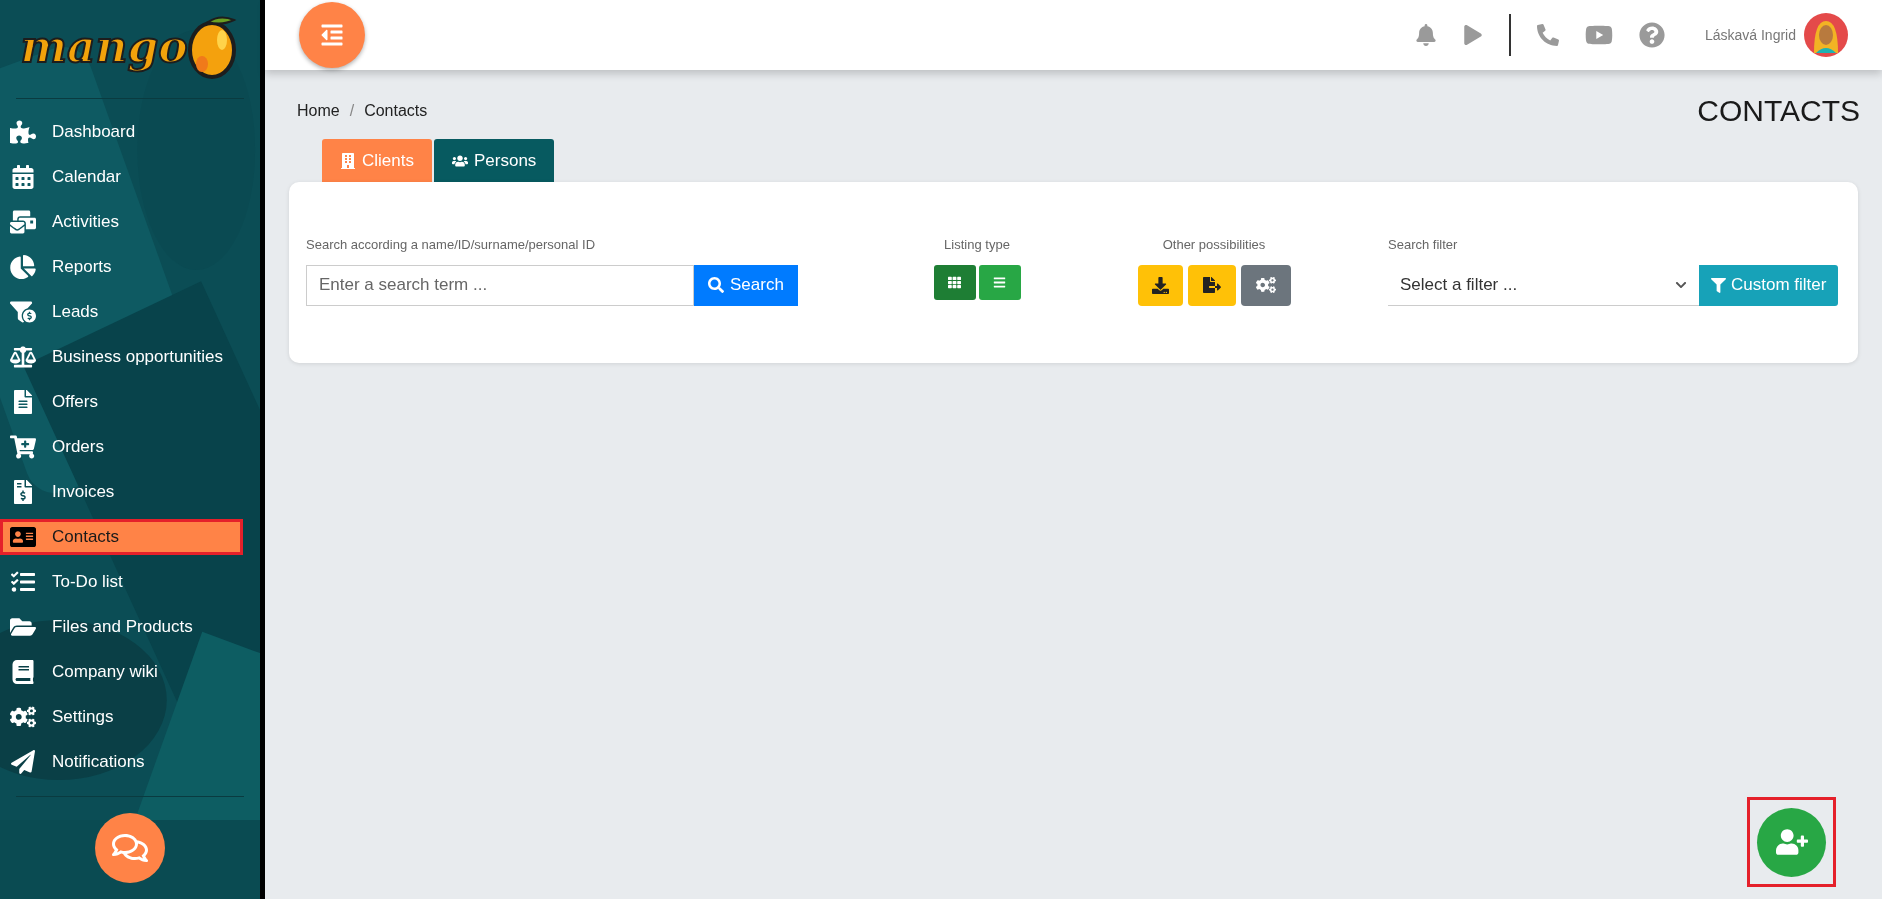 This screenshot has width=1882, height=899. Describe the element at coordinates (1826, 35) in the screenshot. I see `avatar-icon` at that location.